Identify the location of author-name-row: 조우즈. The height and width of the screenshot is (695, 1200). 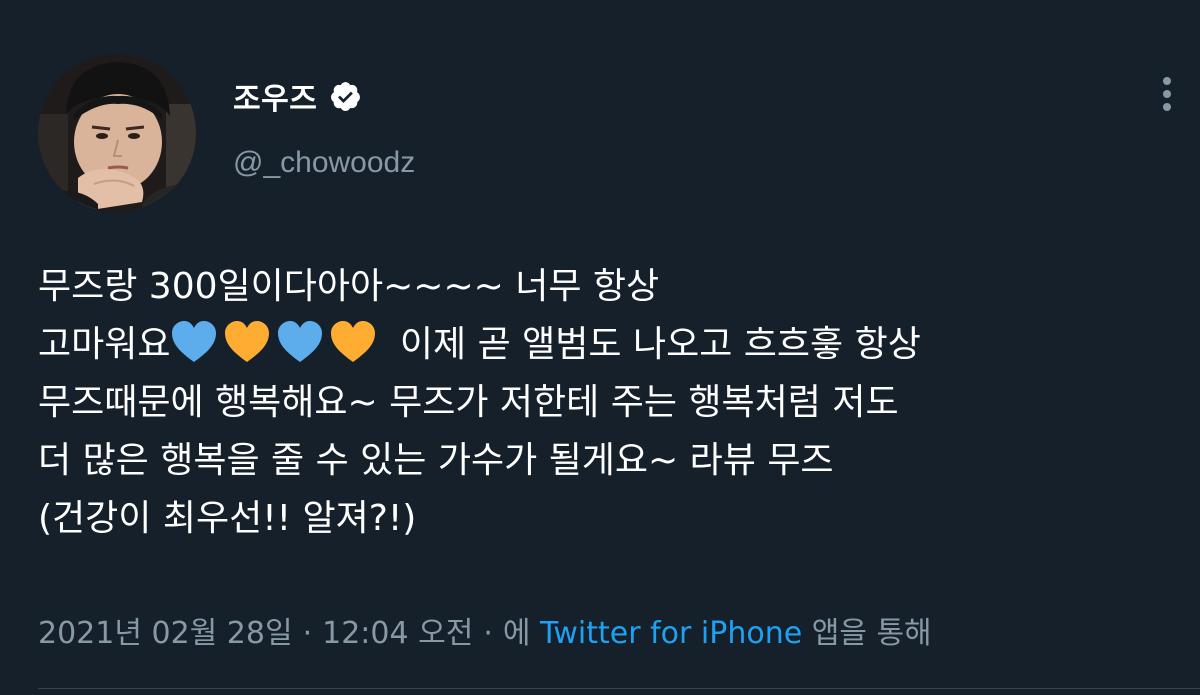
(297, 96).